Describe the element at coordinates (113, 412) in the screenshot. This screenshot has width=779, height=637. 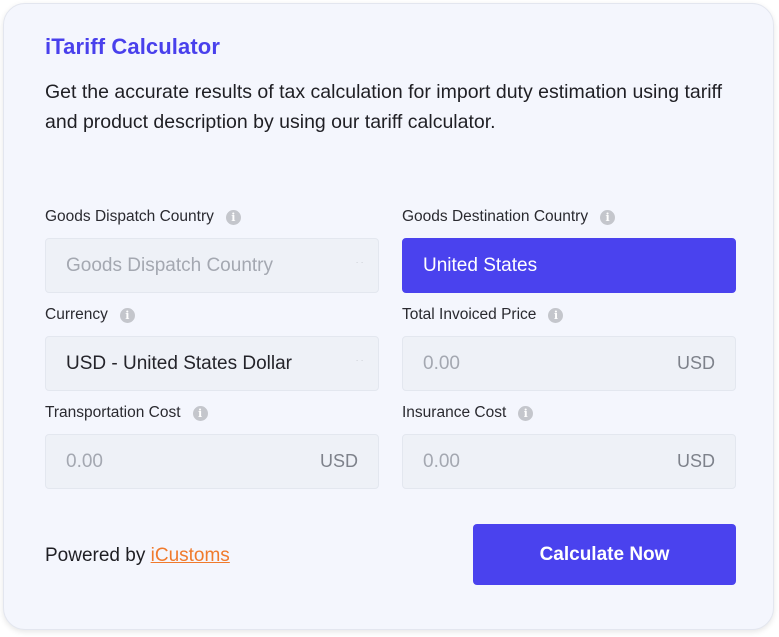
I see `transportation-cost-label: Transportation Cost` at that location.